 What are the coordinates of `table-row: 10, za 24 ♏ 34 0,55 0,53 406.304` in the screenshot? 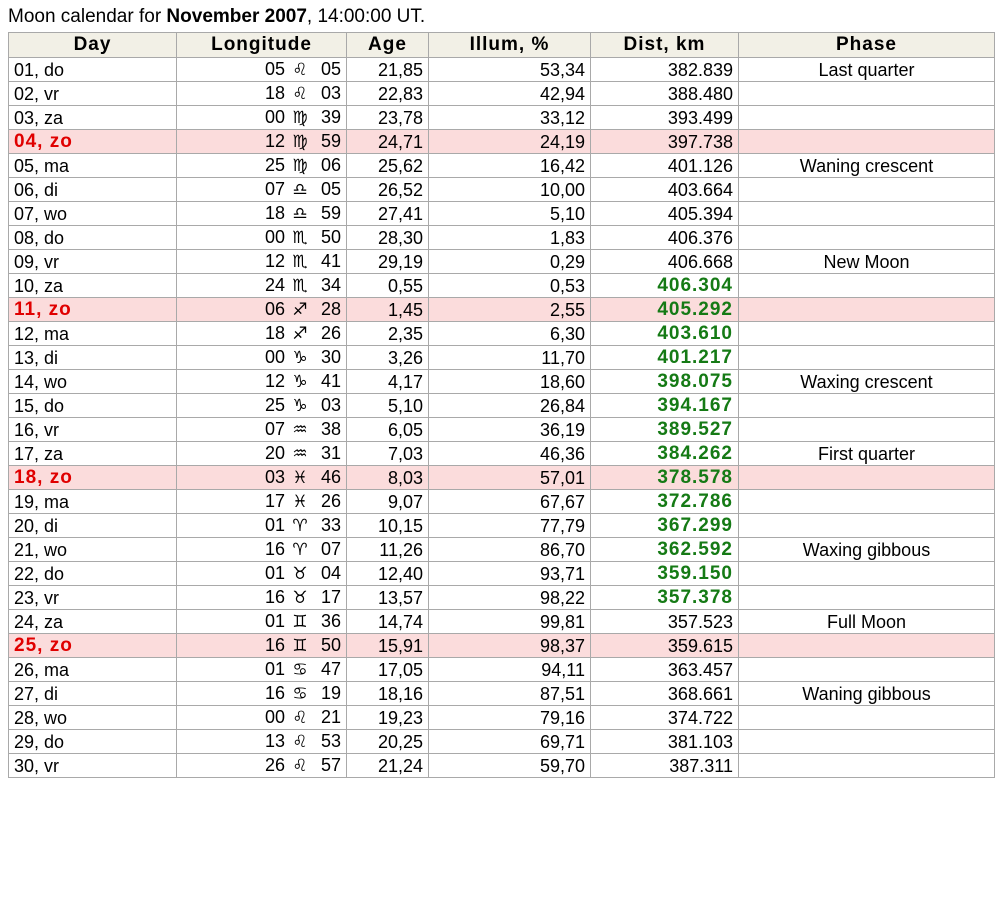 It's located at (501, 285).